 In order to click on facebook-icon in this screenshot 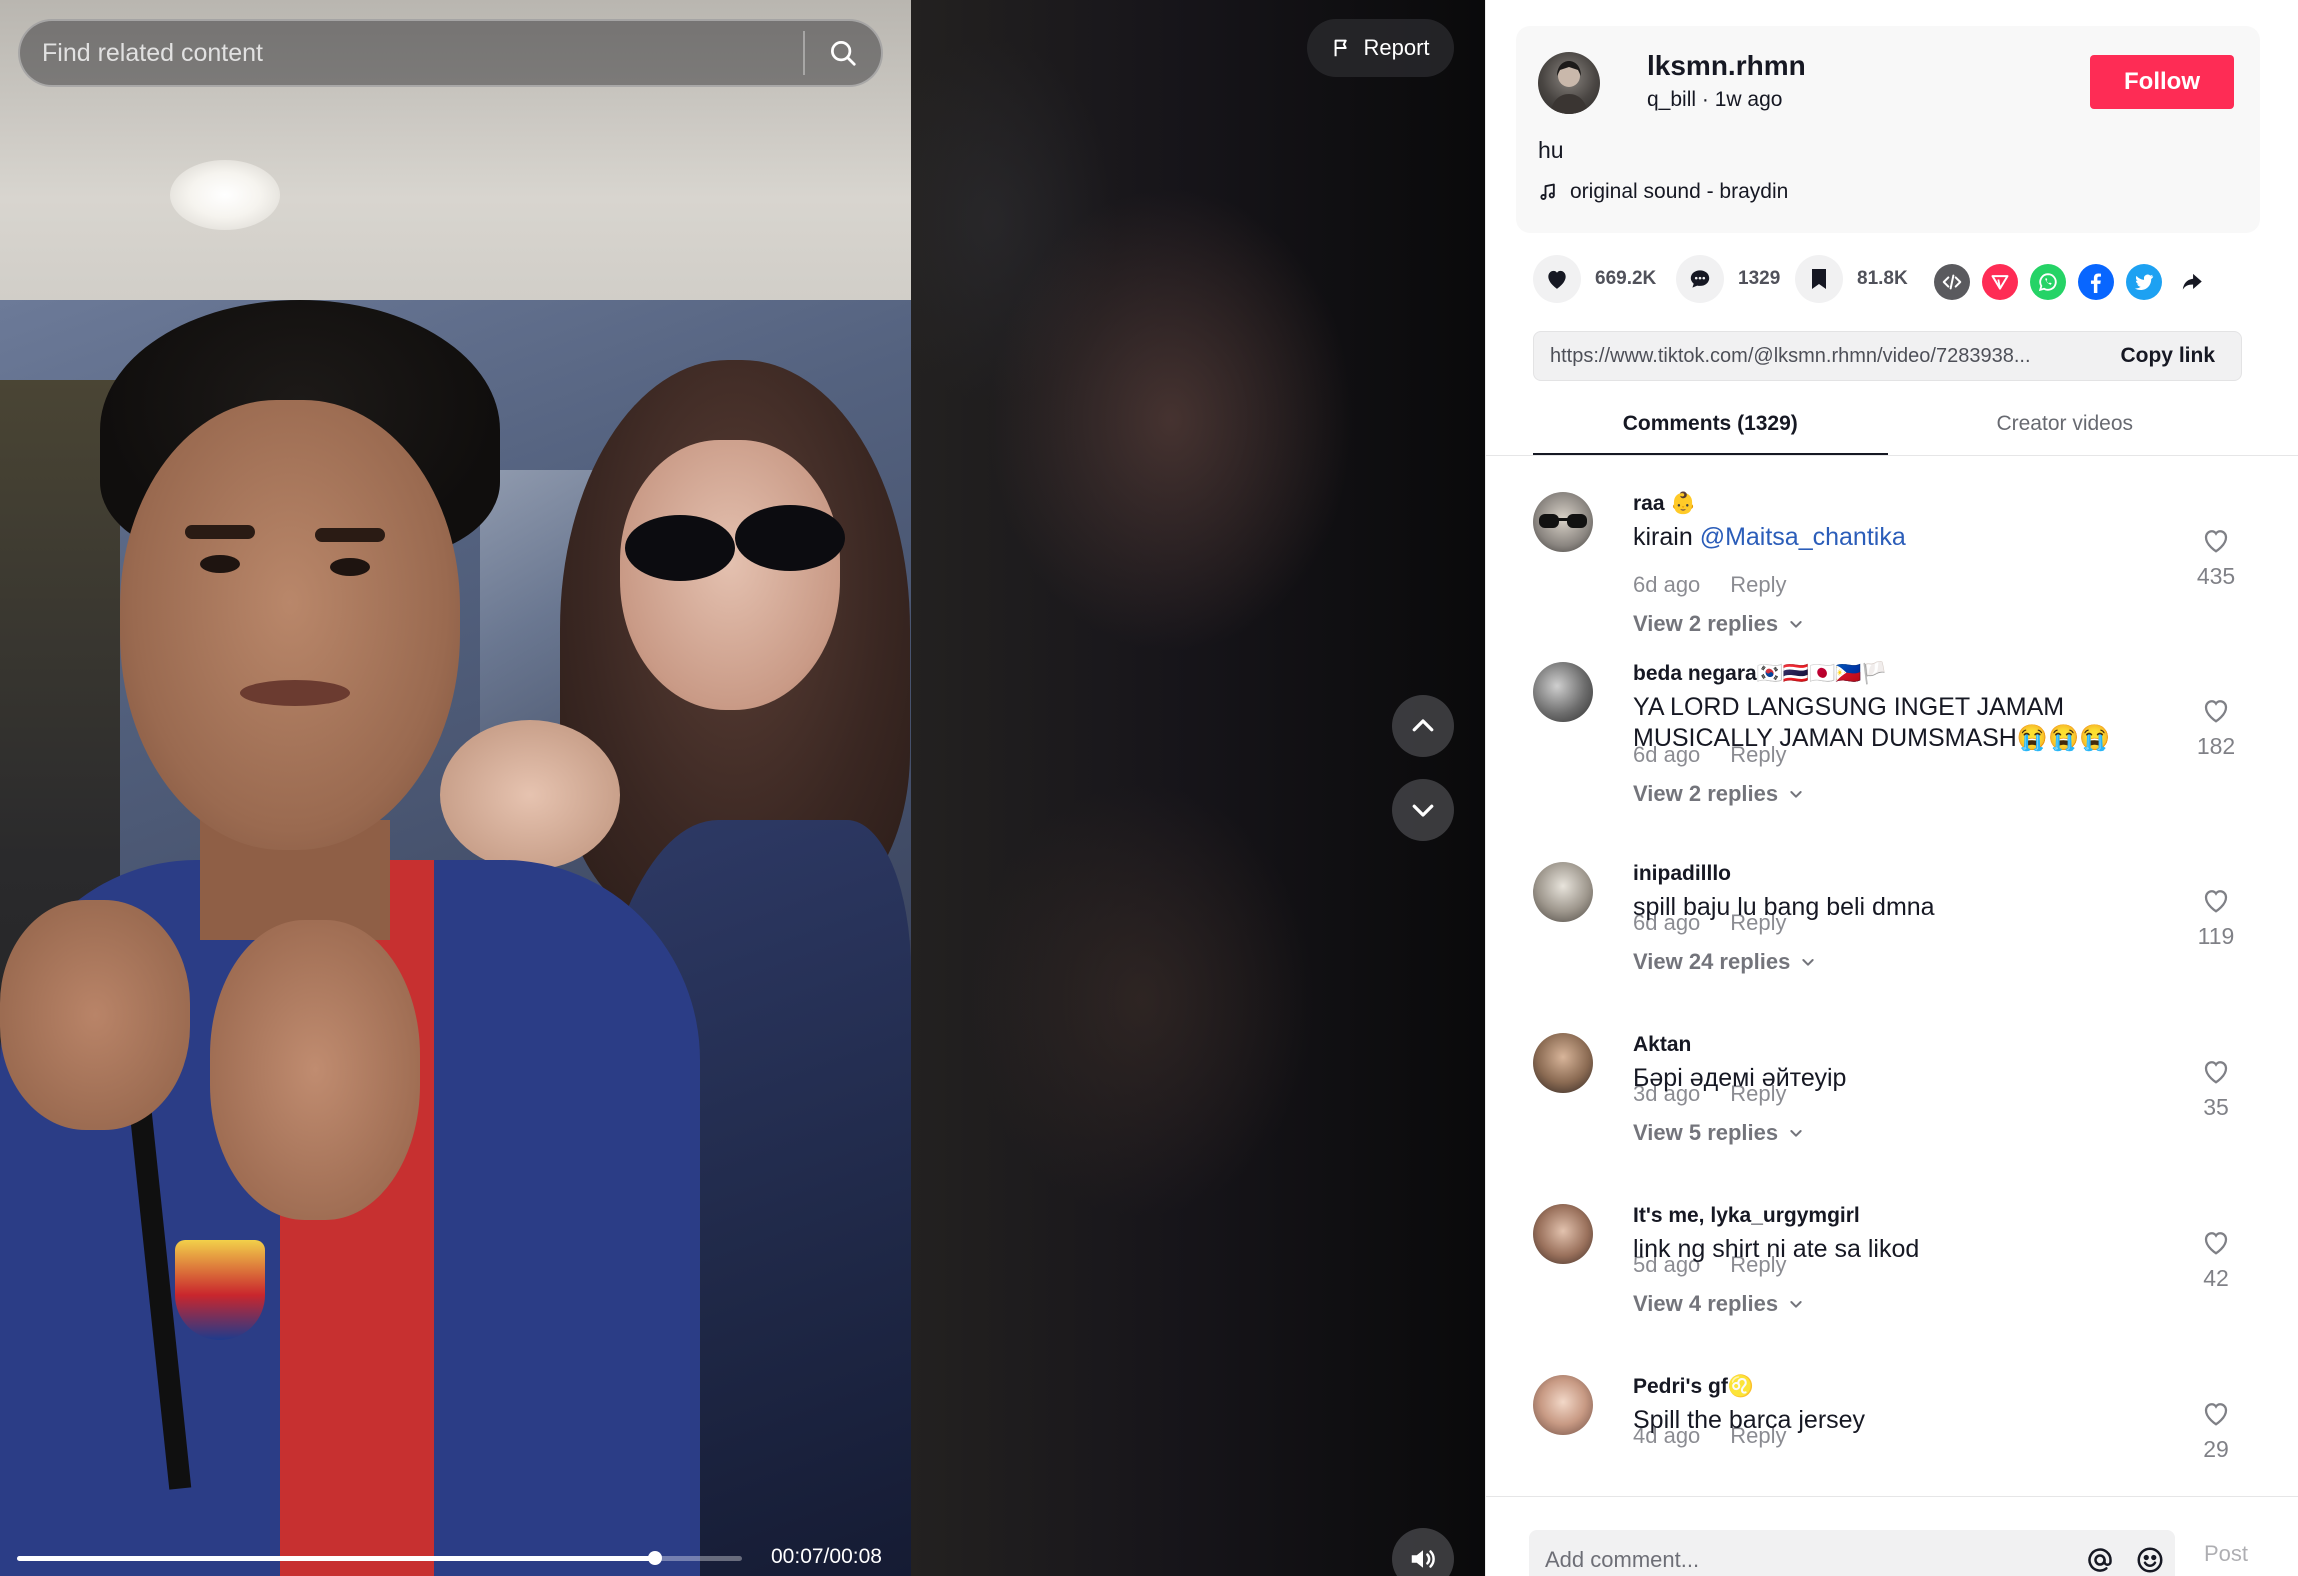, I will do `click(2095, 283)`.